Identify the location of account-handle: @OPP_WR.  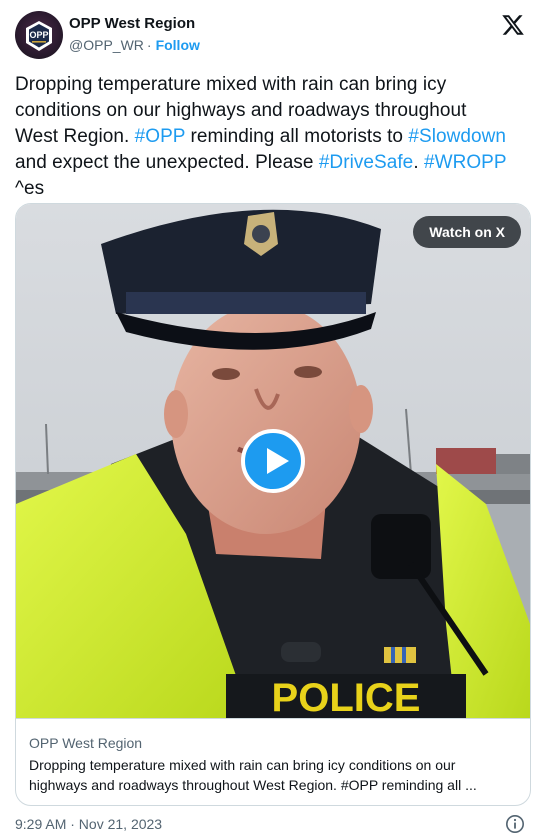
(106, 45).